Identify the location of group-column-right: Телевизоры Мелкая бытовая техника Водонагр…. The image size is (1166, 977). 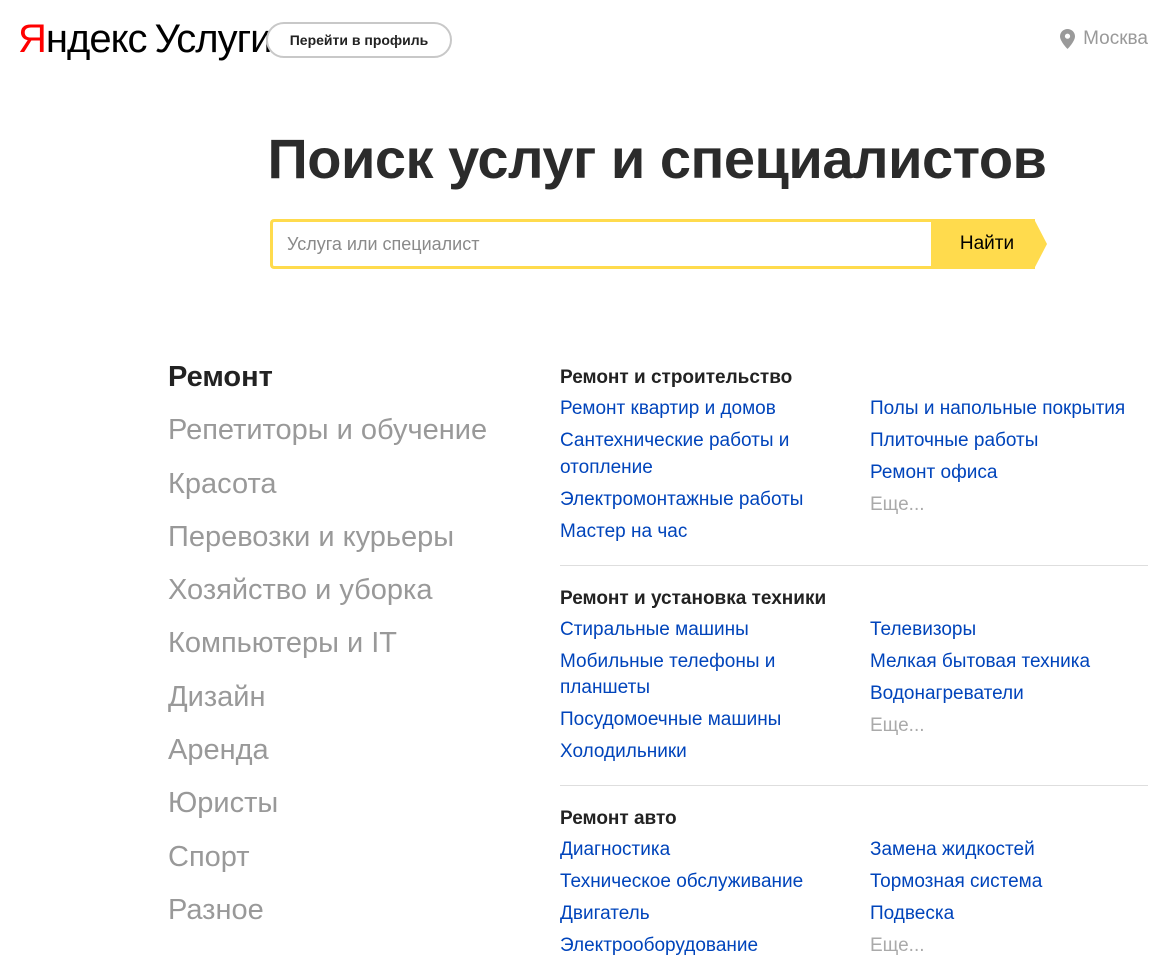
(1009, 694).